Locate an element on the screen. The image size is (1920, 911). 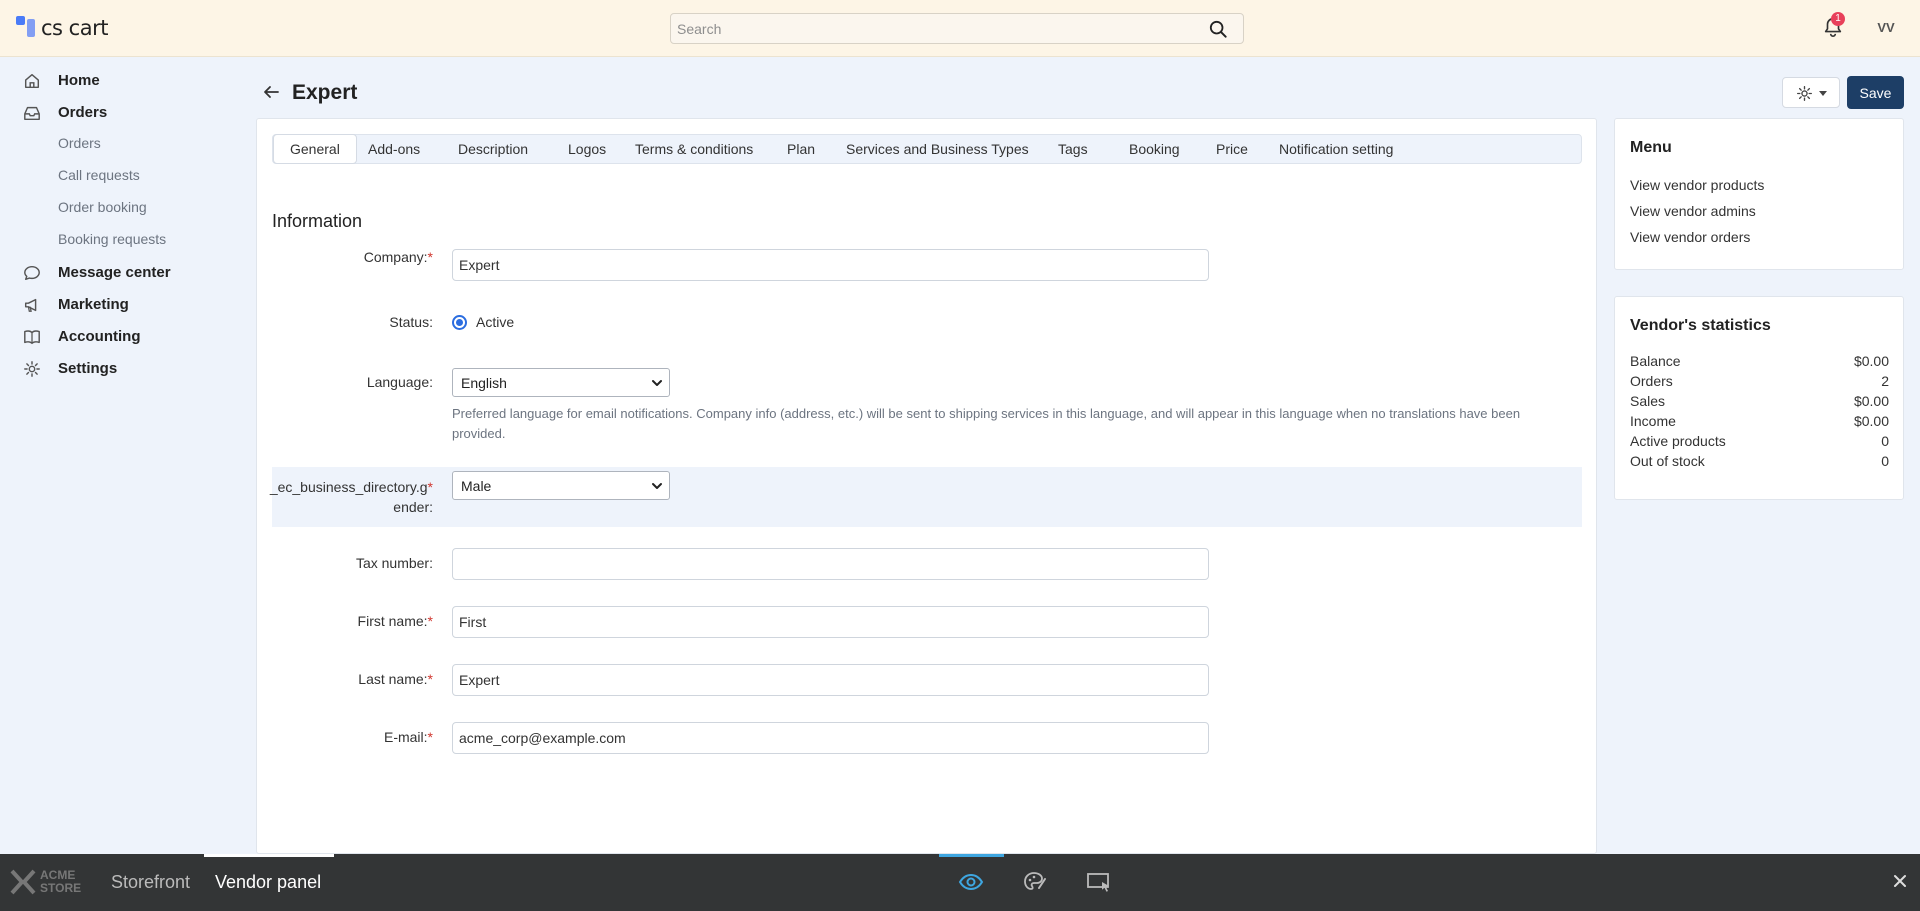
view-vendor-products-link: View vendor products is located at coordinates (1697, 185).